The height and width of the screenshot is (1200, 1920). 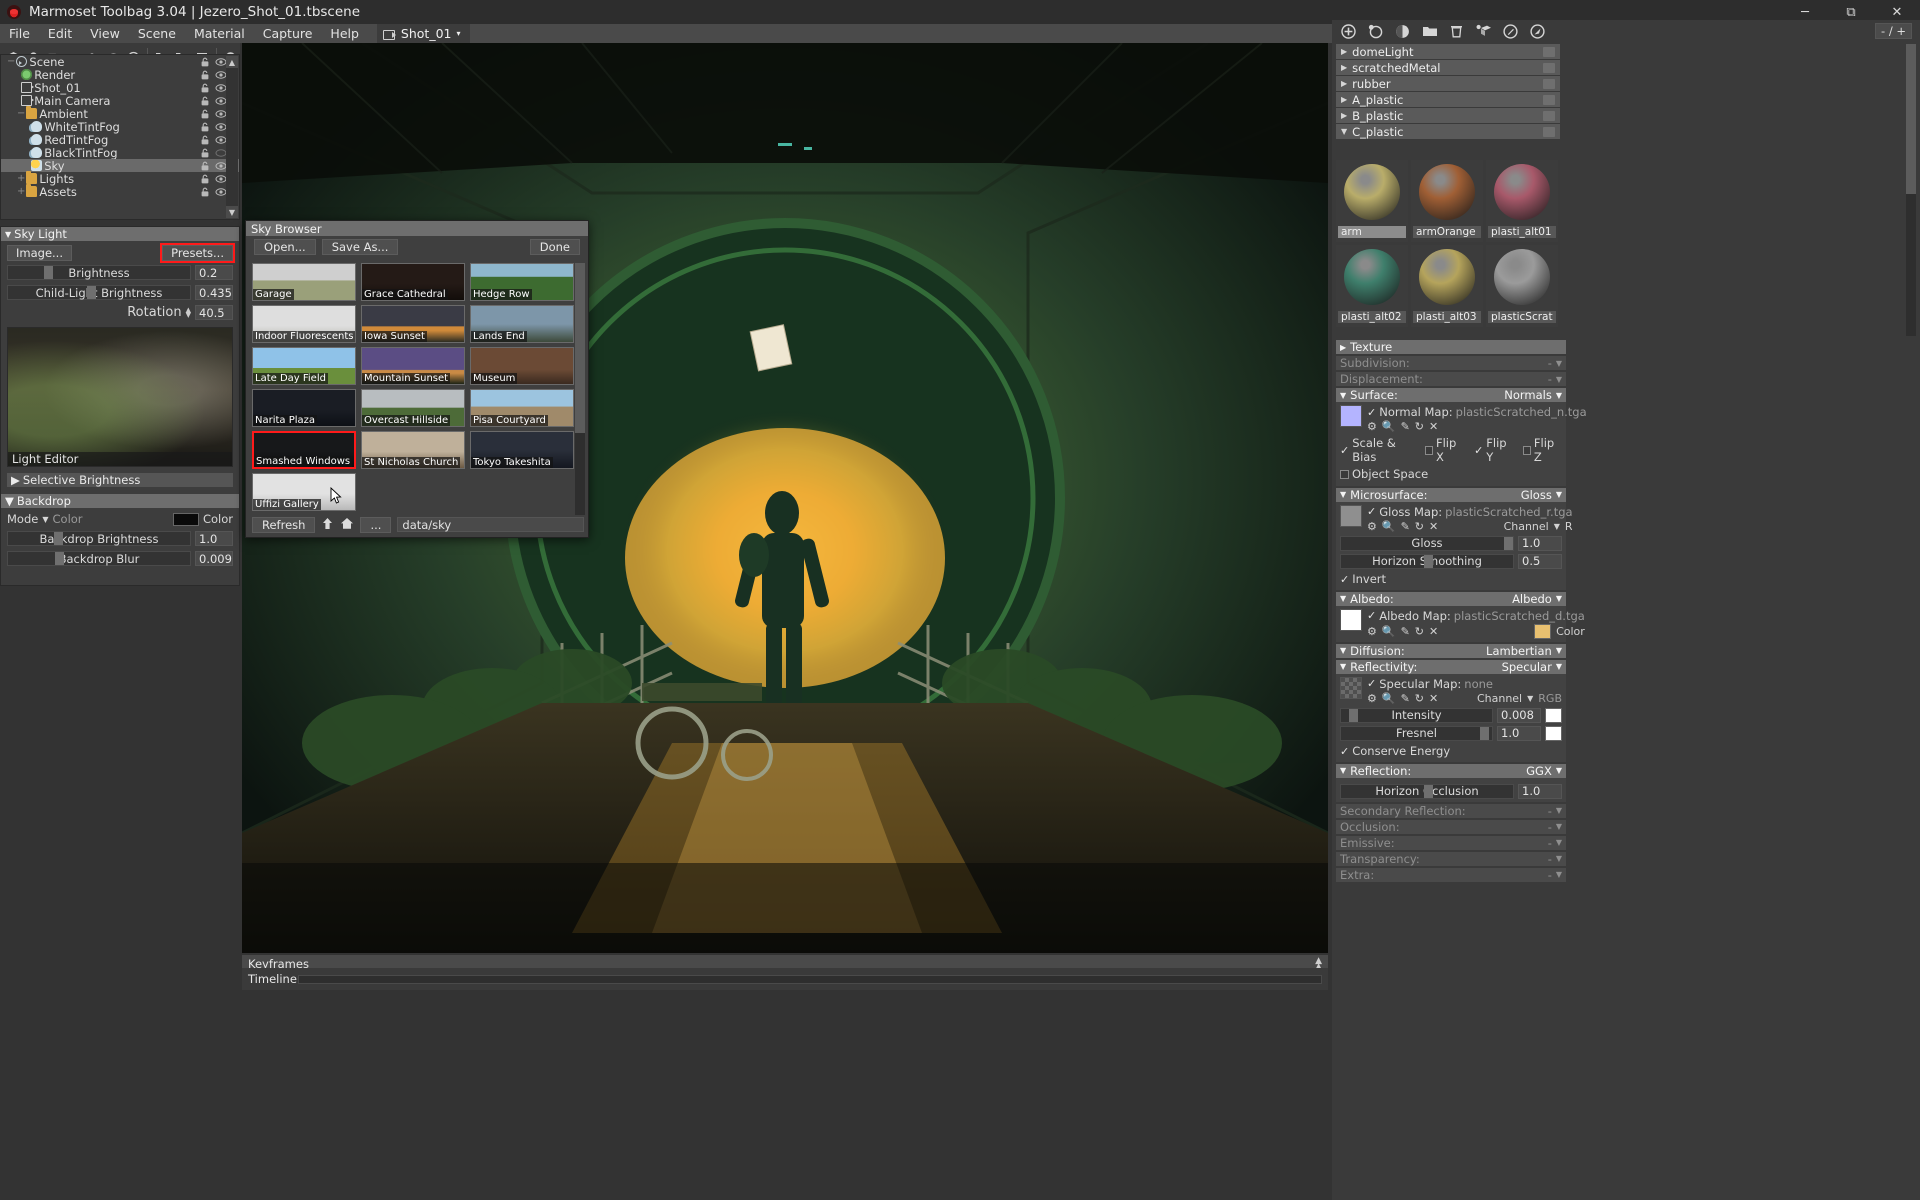 What do you see at coordinates (304, 366) in the screenshot?
I see `sky-thumbnail-late-day-field: Late Day Field` at bounding box center [304, 366].